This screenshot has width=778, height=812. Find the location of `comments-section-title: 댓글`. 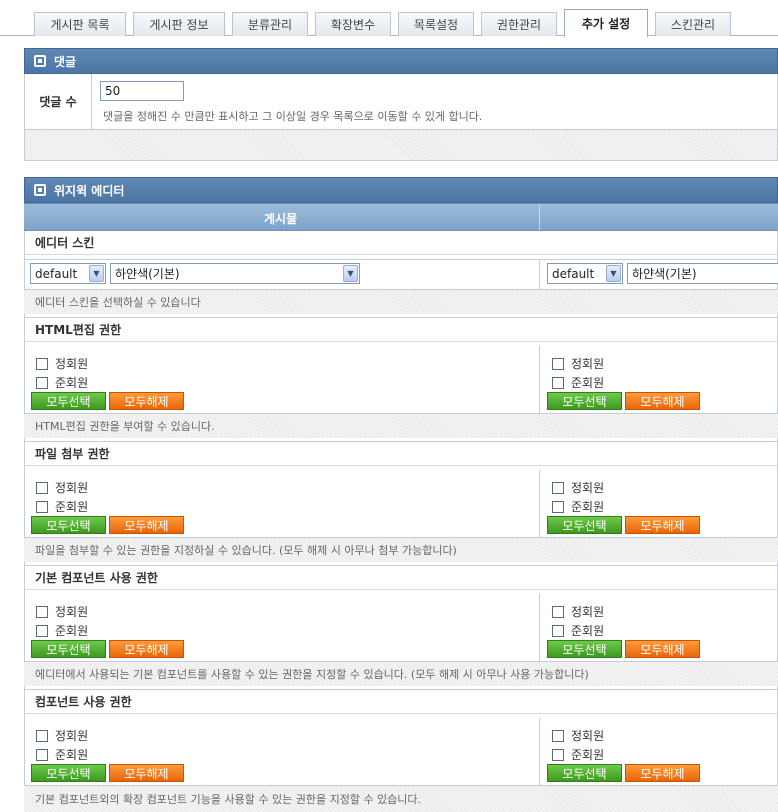

comments-section-title: 댓글 is located at coordinates (65, 61).